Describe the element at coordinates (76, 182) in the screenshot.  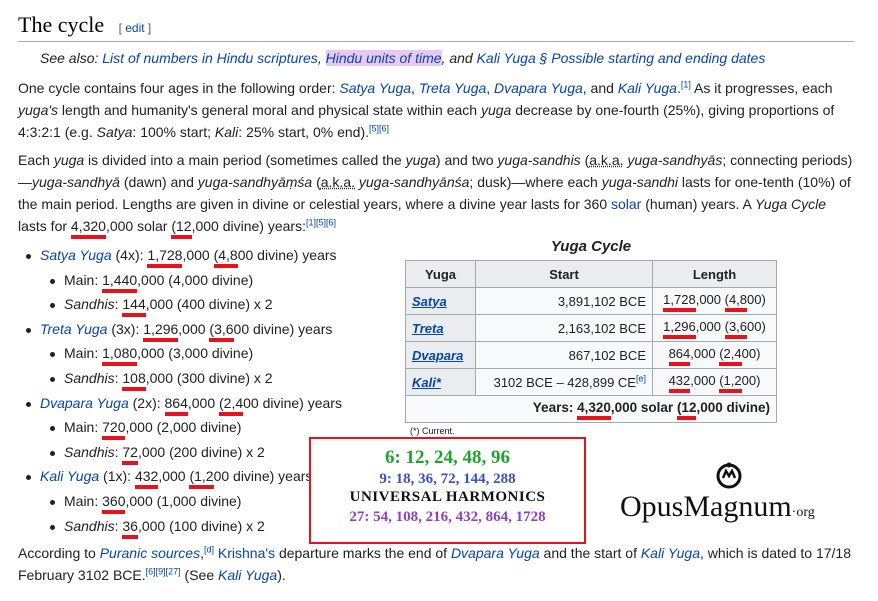
I see `term-yuga-sandhya: yuga-sandhyā` at that location.